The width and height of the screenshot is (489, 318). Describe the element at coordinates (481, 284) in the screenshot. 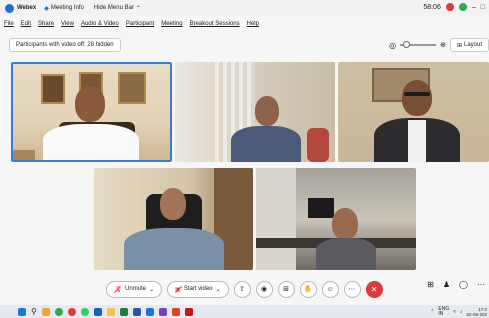

I see `more-panel-icon: ⋯` at that location.